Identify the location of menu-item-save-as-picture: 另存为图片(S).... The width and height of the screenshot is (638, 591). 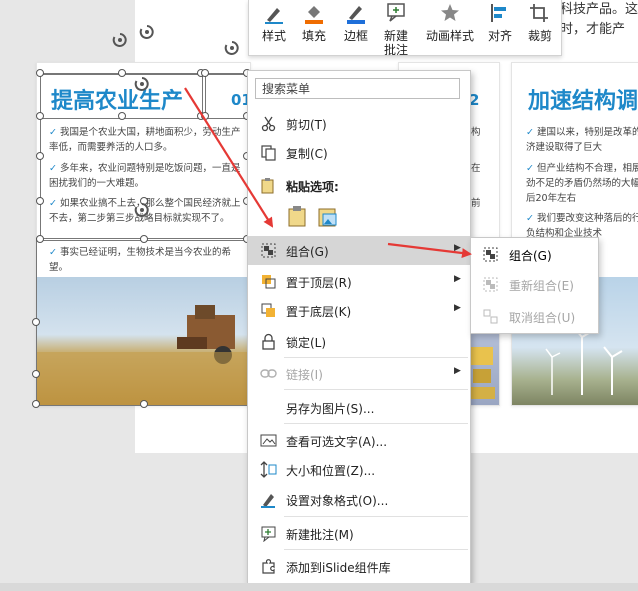
(359, 407).